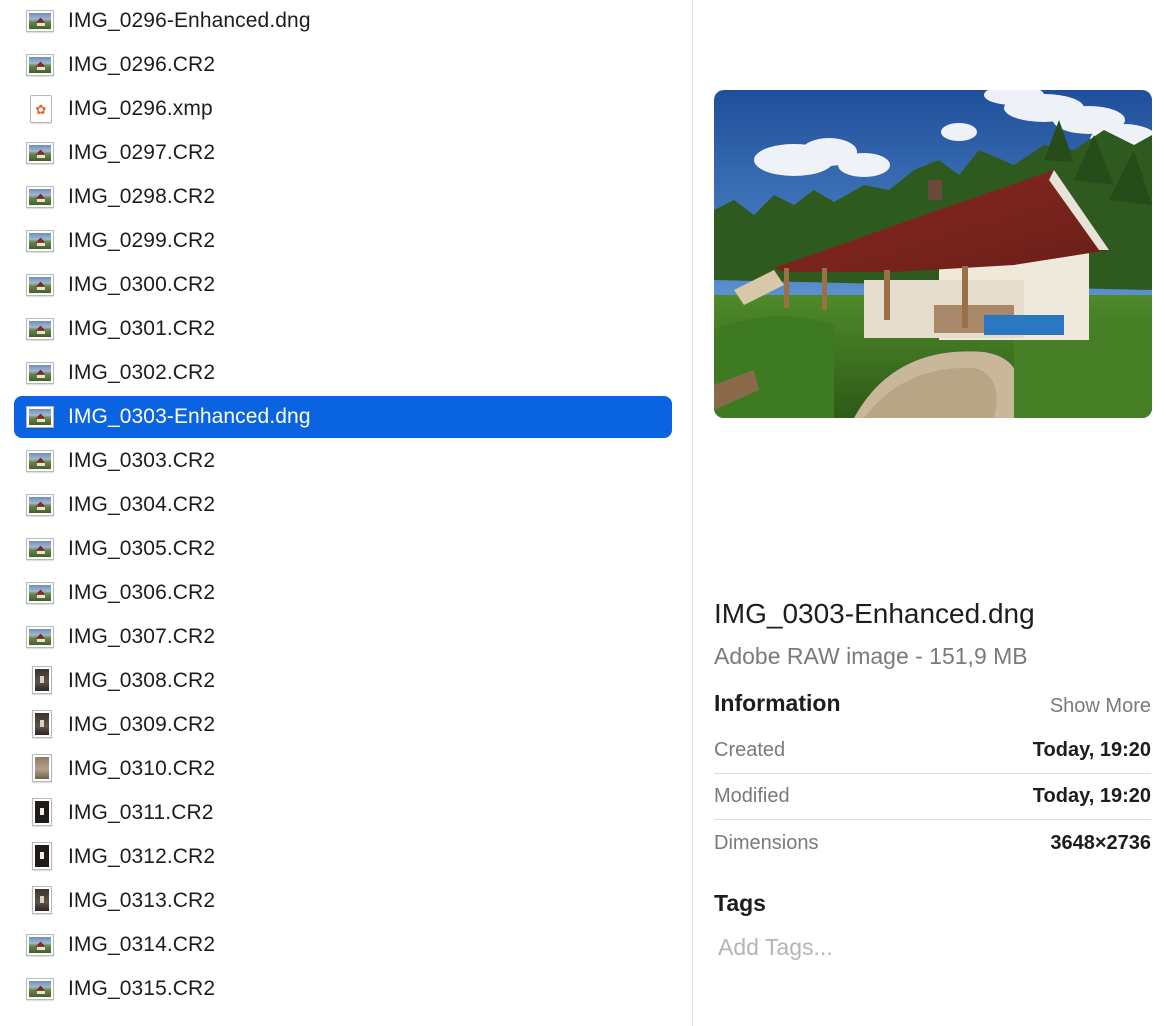 This screenshot has height=1026, width=1166. Describe the element at coordinates (142, 240) in the screenshot. I see `file-name: IMG_0299.CR2` at that location.